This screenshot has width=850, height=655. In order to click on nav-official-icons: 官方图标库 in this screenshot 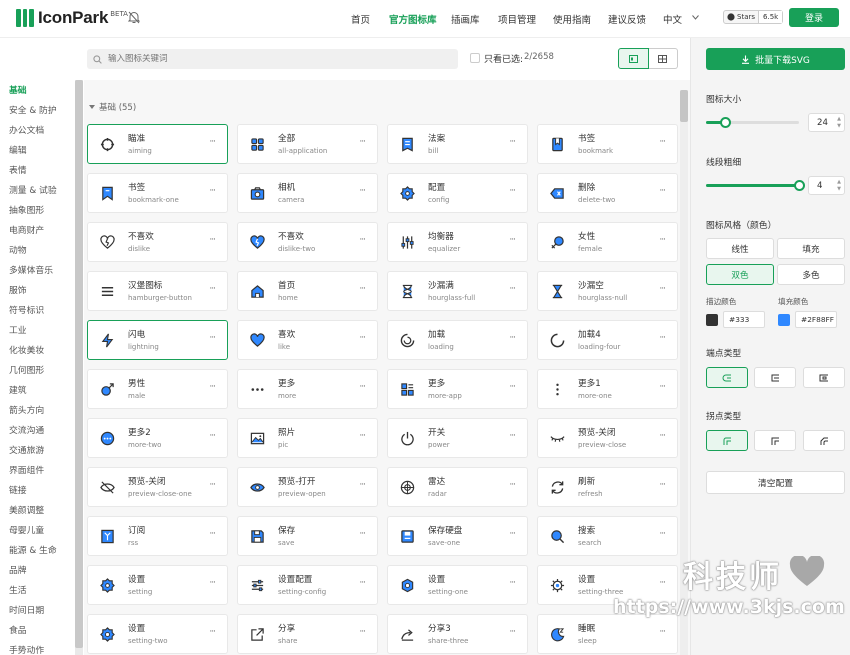, I will do `click(413, 19)`.